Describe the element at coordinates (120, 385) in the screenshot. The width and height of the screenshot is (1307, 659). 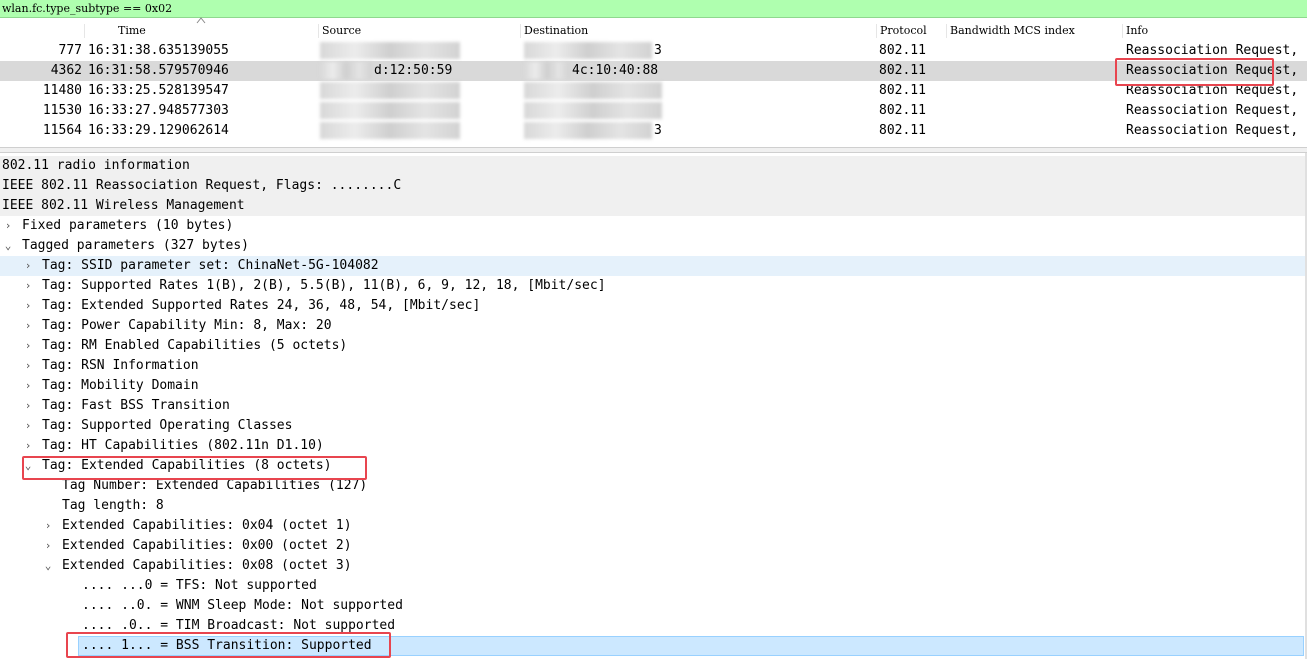
I see `tree-item-label: Tag: Mobility Domain` at that location.